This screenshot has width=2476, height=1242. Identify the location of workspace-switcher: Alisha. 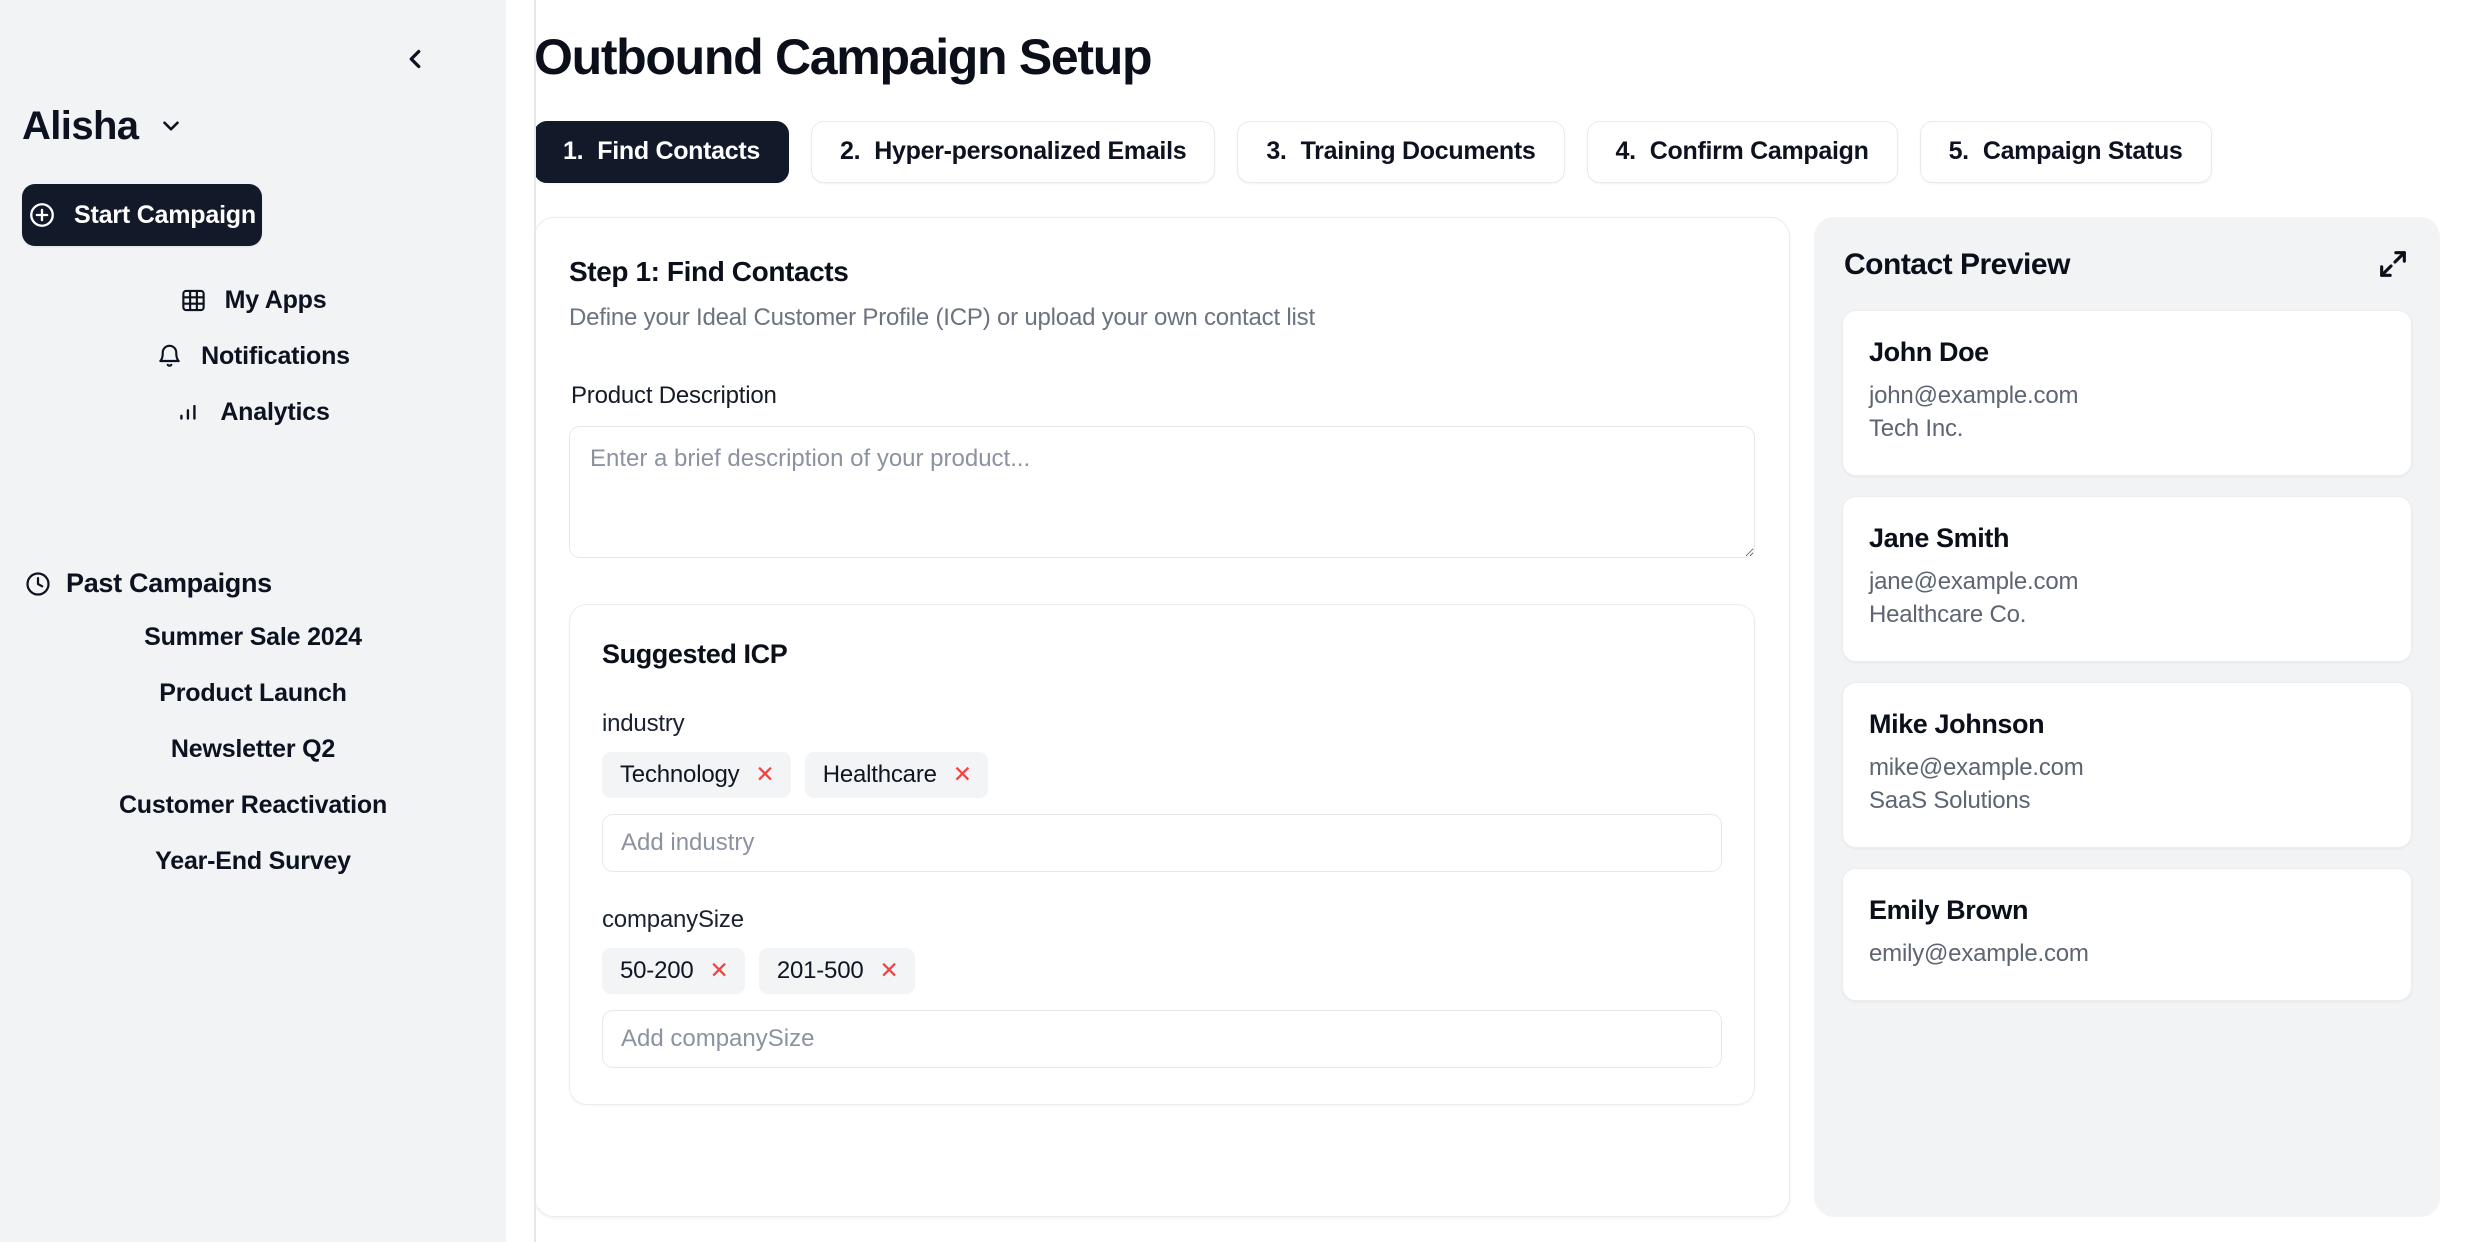
(253, 126).